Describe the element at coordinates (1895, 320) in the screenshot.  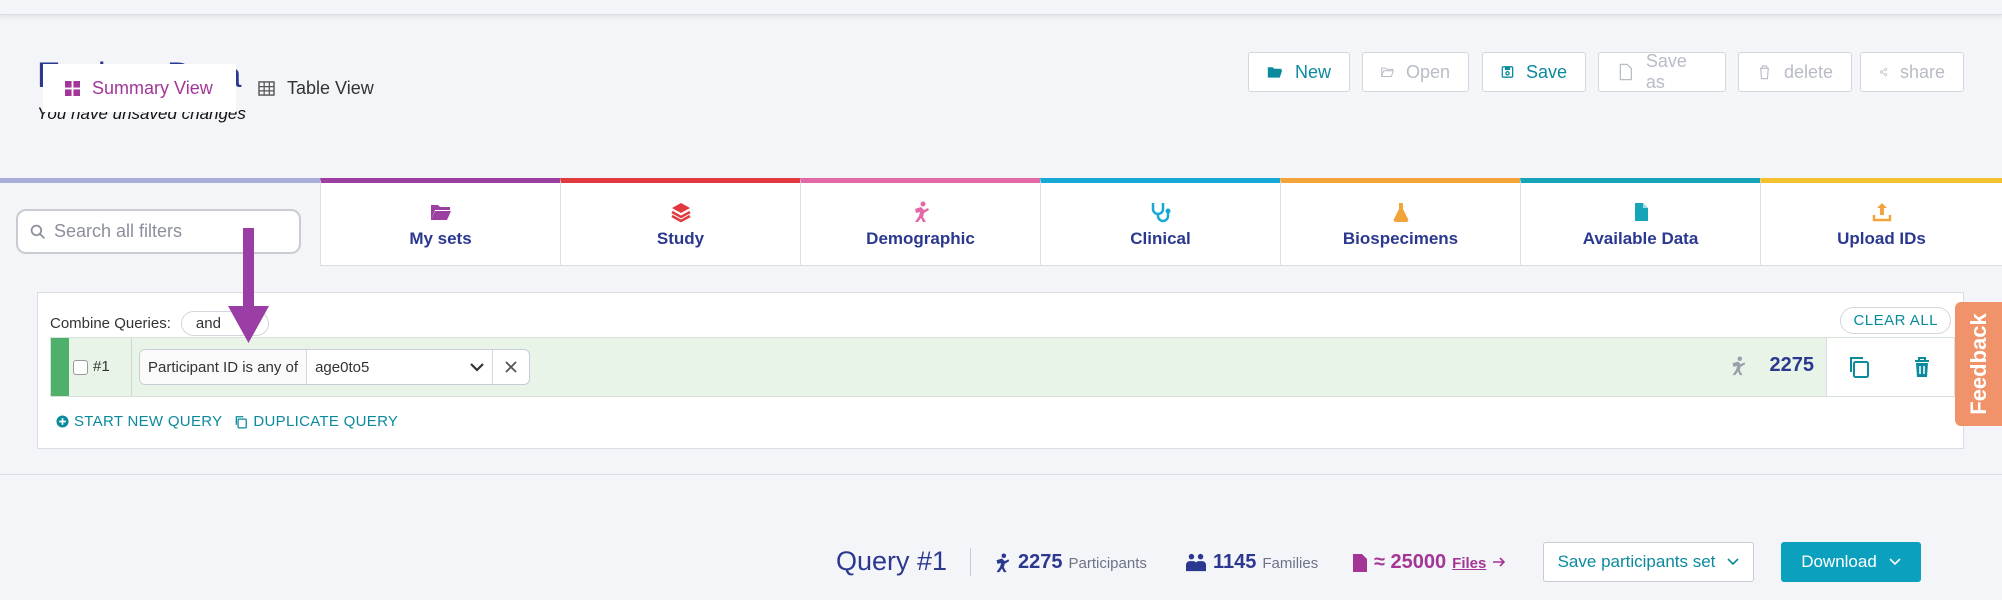
I see `clear-all-button: CLEAR ALL` at that location.